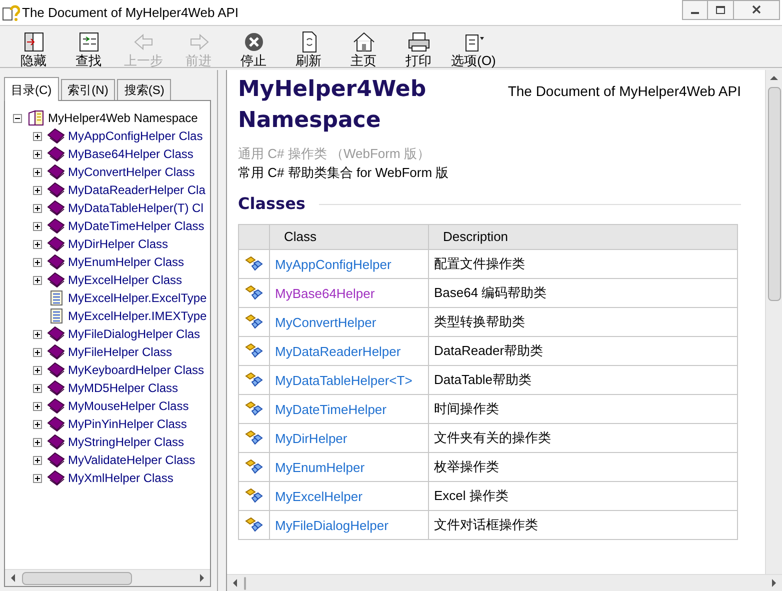 The image size is (782, 591). What do you see at coordinates (479, 321) in the screenshot?
I see `table-cell: 类型转换帮助类` at bounding box center [479, 321].